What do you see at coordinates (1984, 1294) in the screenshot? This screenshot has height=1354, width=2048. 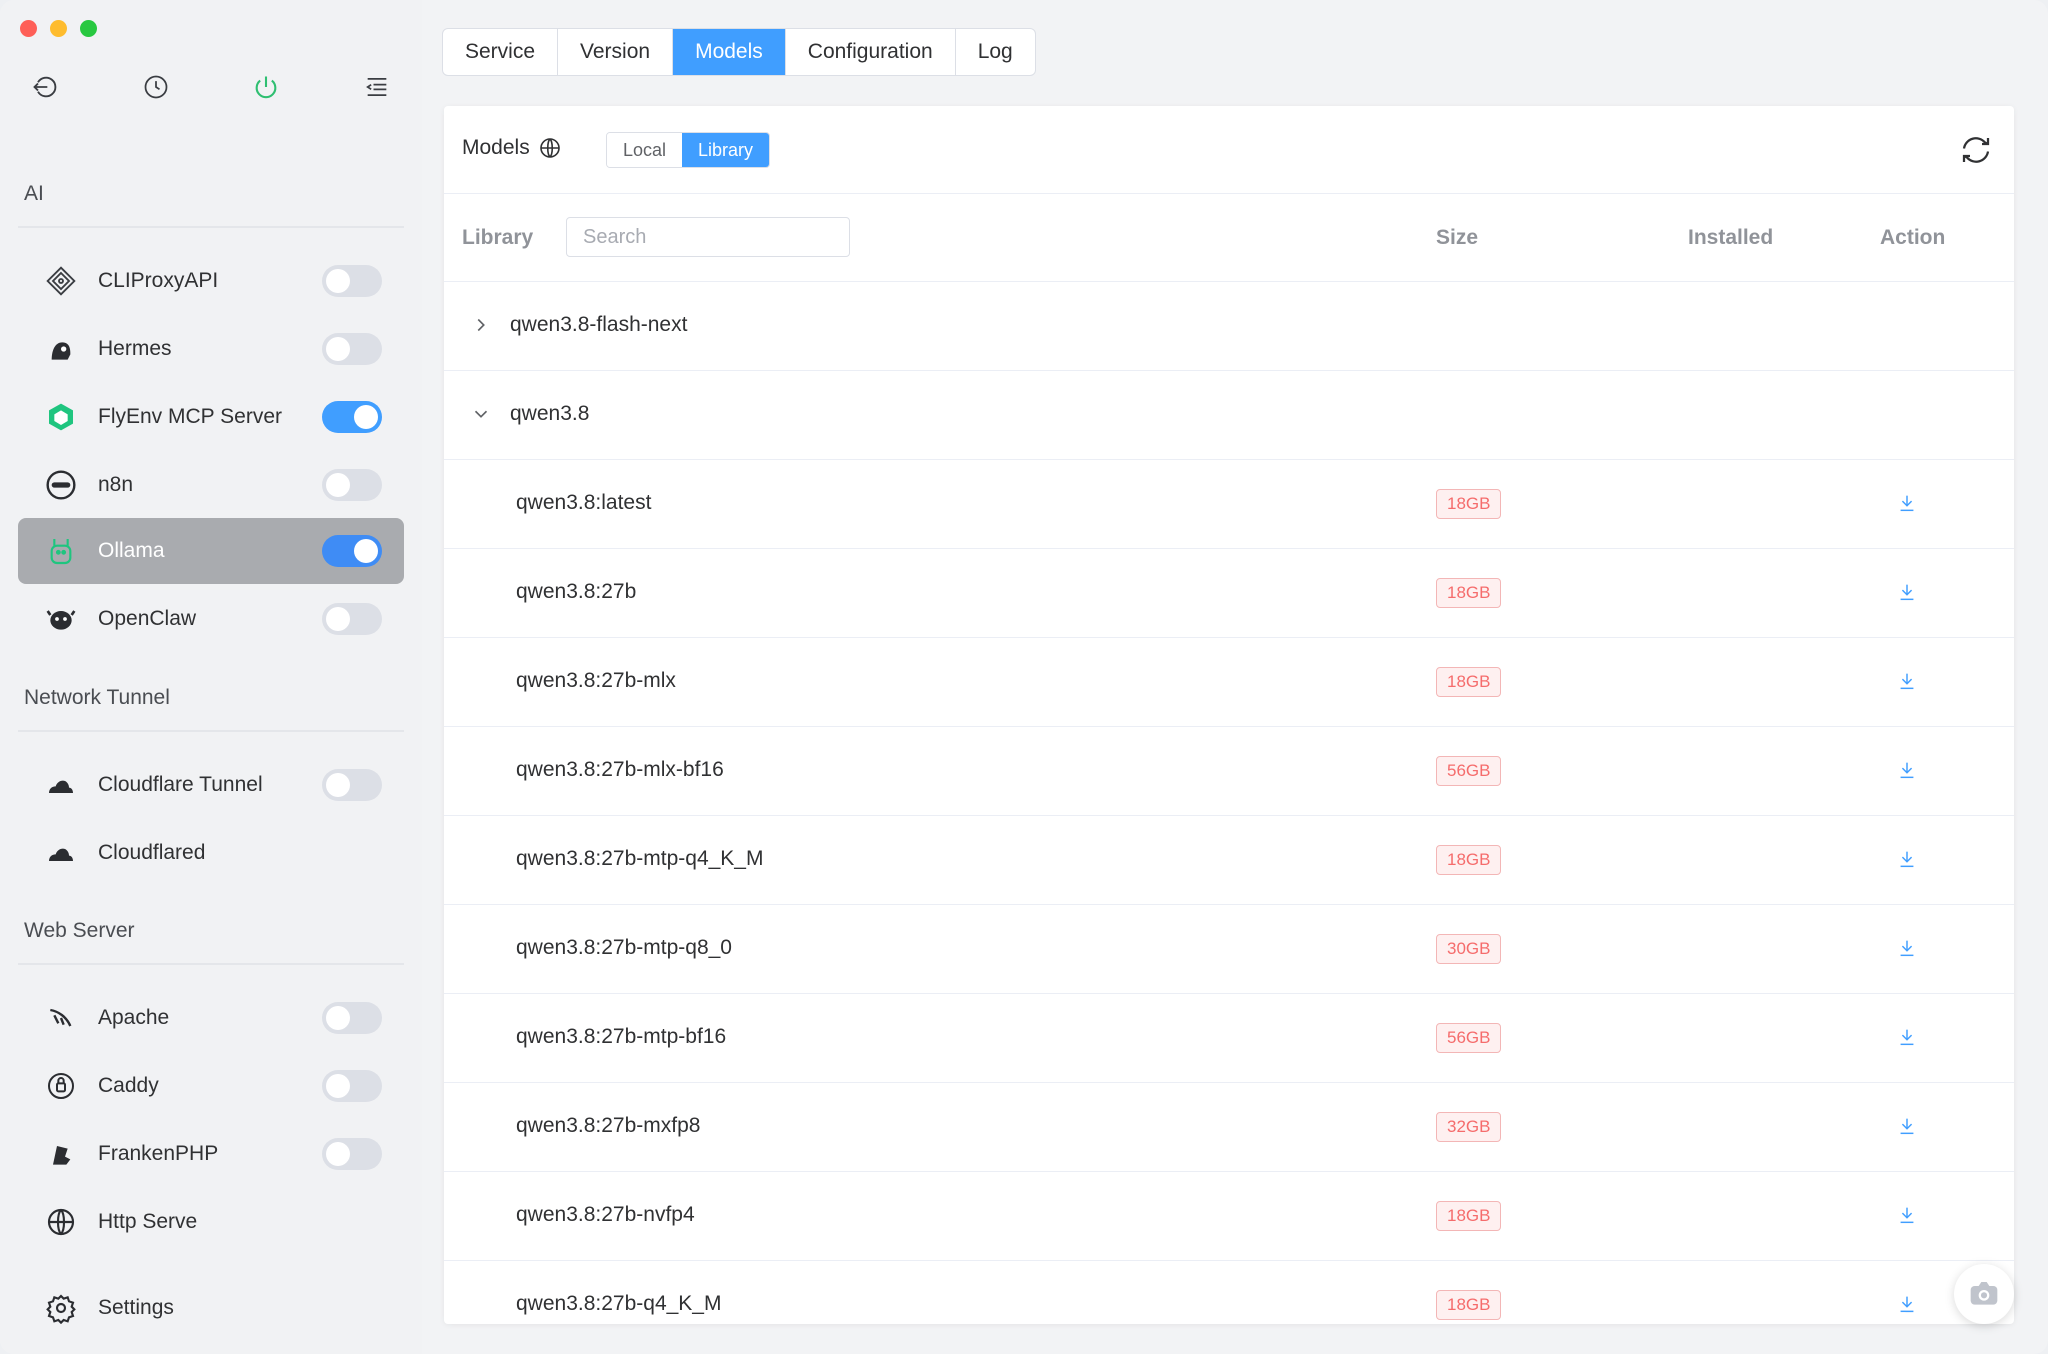 I see `screenshot-button` at bounding box center [1984, 1294].